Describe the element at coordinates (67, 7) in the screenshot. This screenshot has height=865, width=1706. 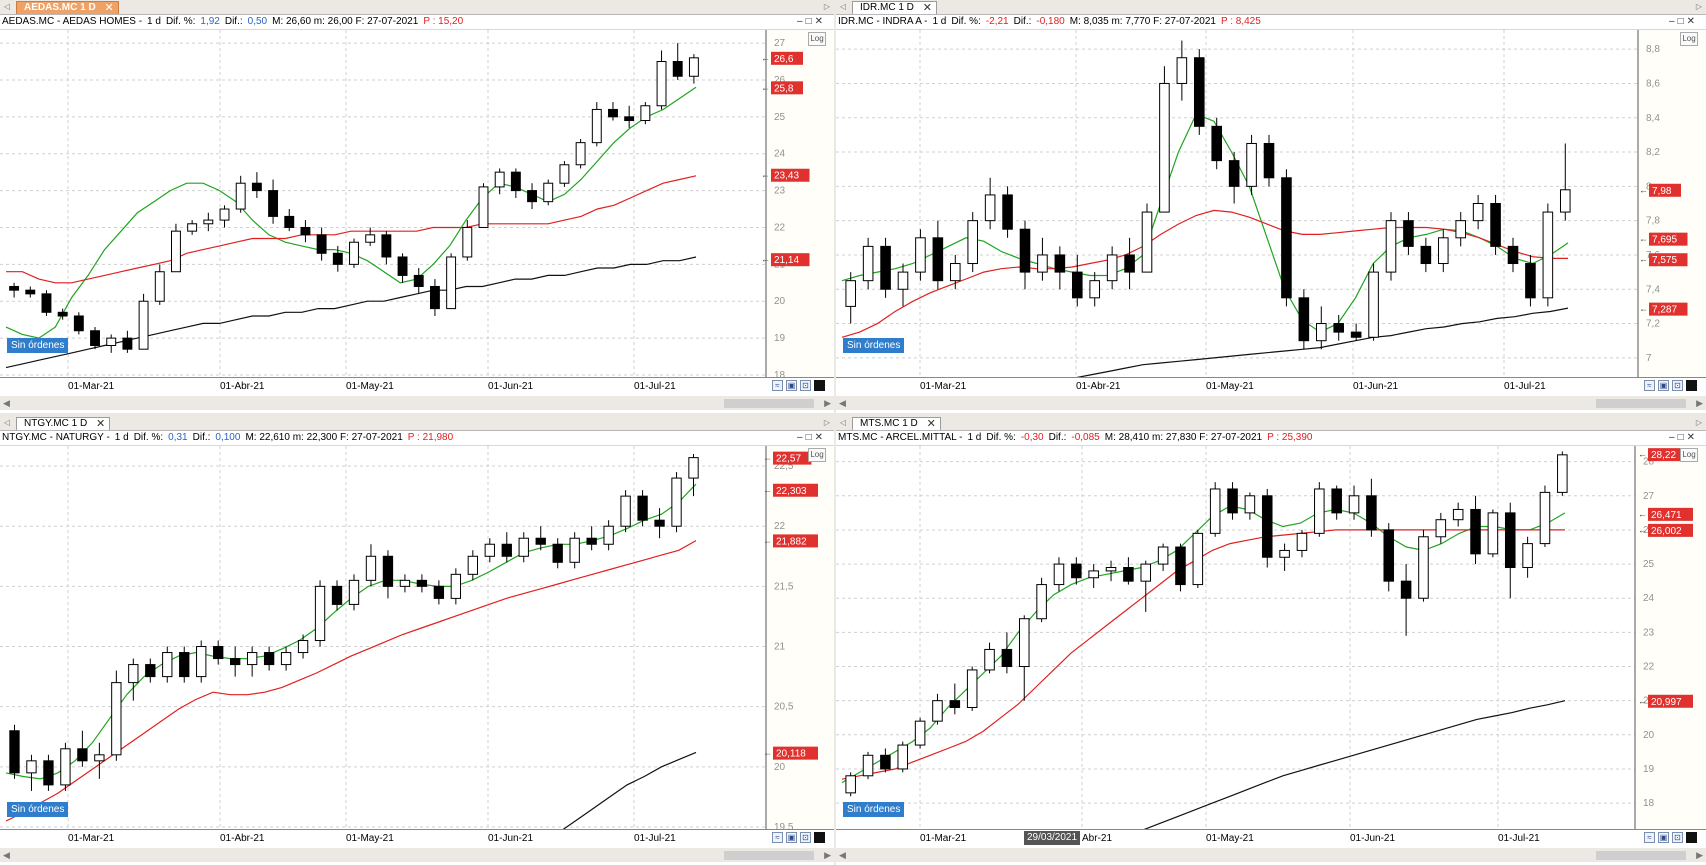
I see `chart-tab: AEDAS.MC 1 D ✕` at that location.